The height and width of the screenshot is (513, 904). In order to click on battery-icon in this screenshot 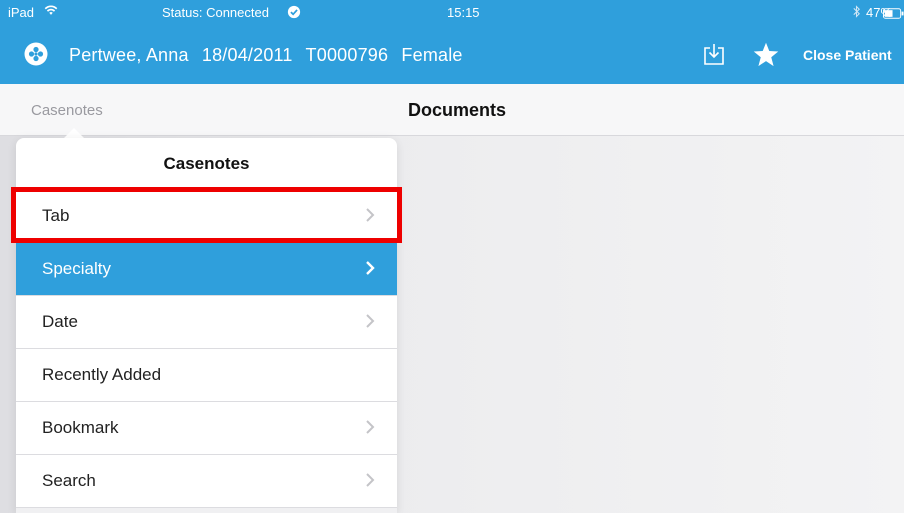, I will do `click(893, 14)`.